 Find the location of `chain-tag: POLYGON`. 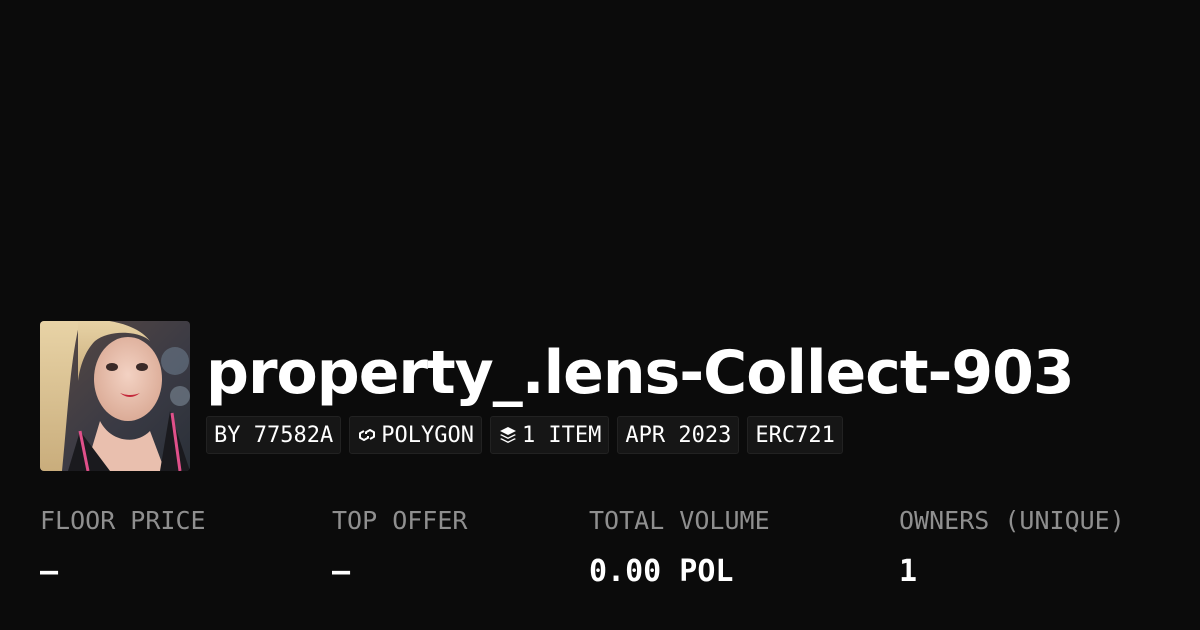

chain-tag: POLYGON is located at coordinates (415, 435).